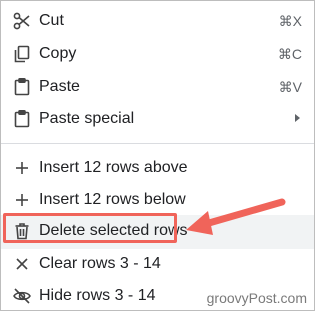 The image size is (320, 312). I want to click on menu-item-copy: Copy ⌘C, so click(157, 54).